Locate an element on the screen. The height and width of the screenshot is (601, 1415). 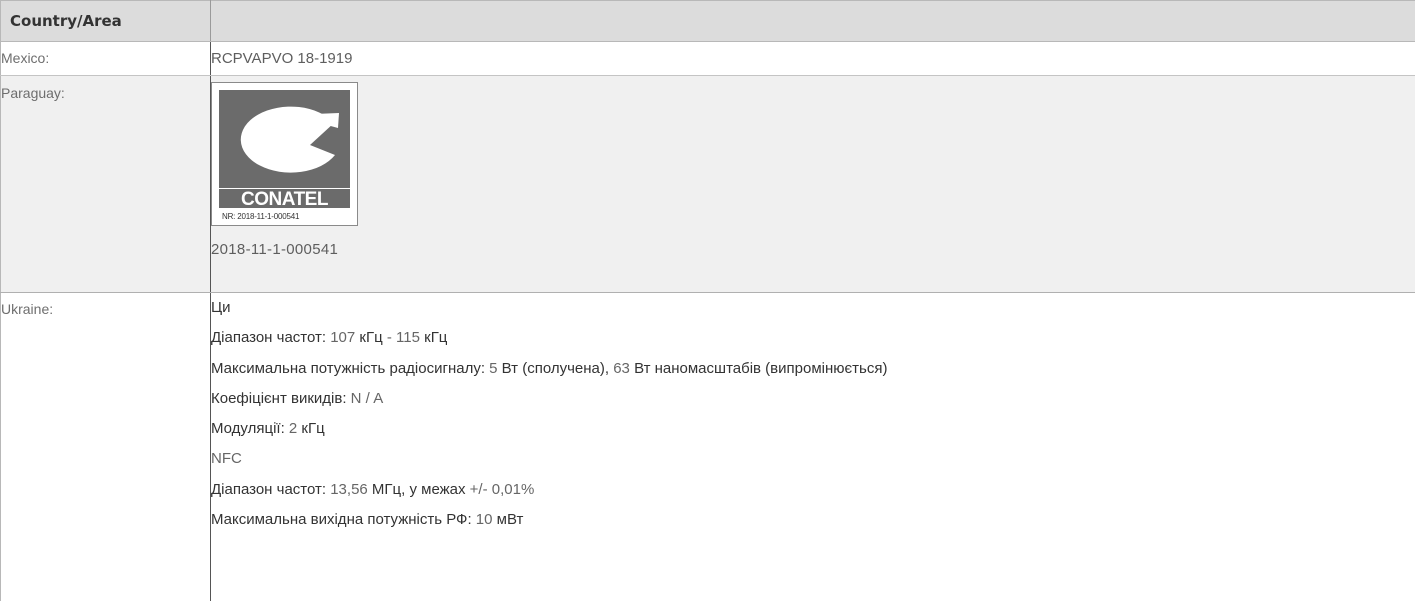
ukraine-line-intro: Ци is located at coordinates (813, 308).